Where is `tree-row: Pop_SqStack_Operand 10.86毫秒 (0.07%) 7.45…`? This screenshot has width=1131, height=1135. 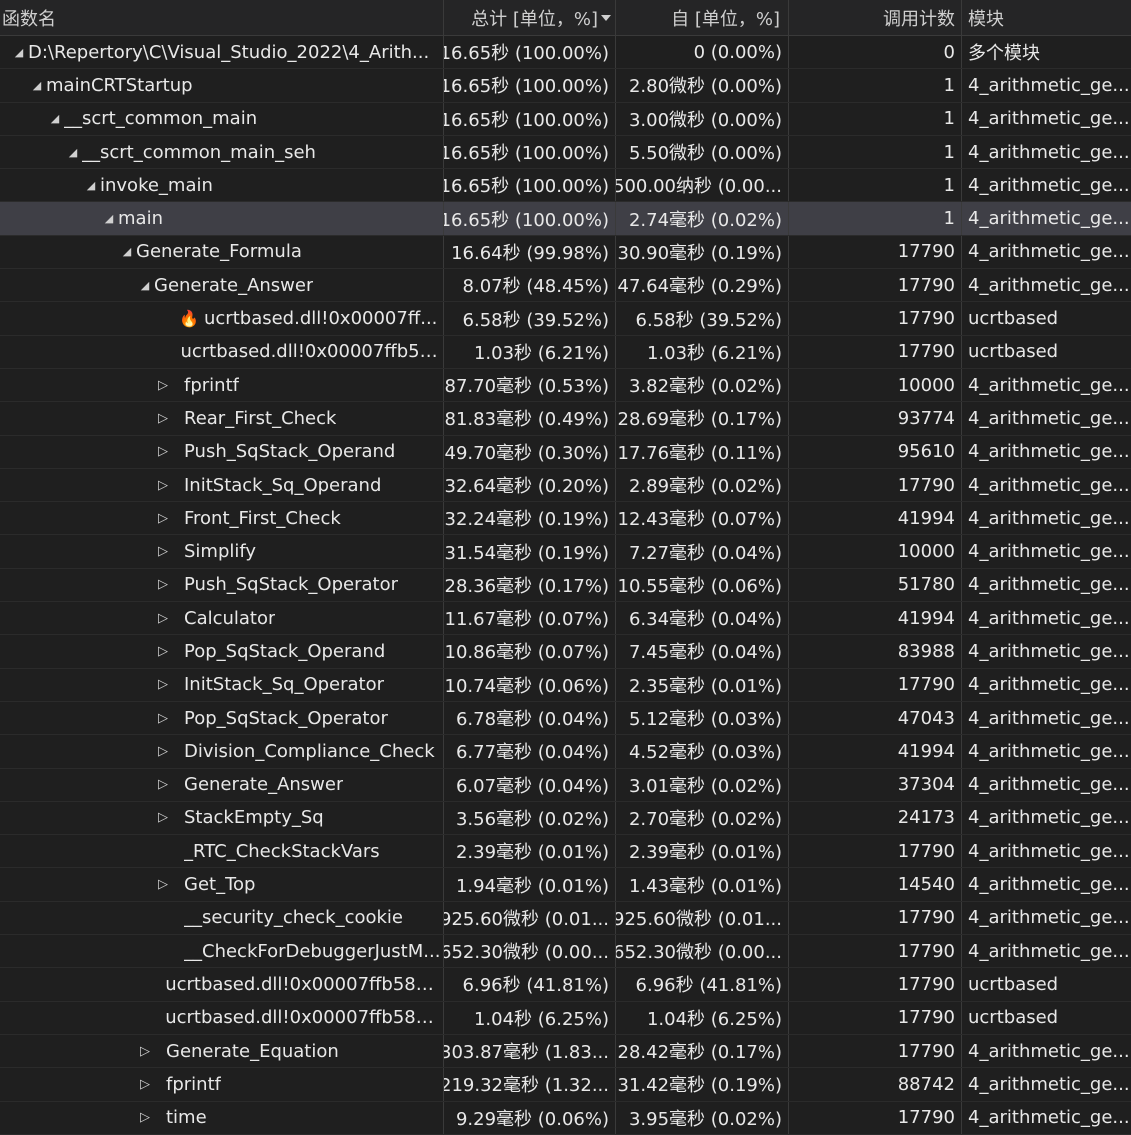
tree-row: Pop_SqStack_Operand 10.86毫秒 (0.07%) 7.45… is located at coordinates (565, 652).